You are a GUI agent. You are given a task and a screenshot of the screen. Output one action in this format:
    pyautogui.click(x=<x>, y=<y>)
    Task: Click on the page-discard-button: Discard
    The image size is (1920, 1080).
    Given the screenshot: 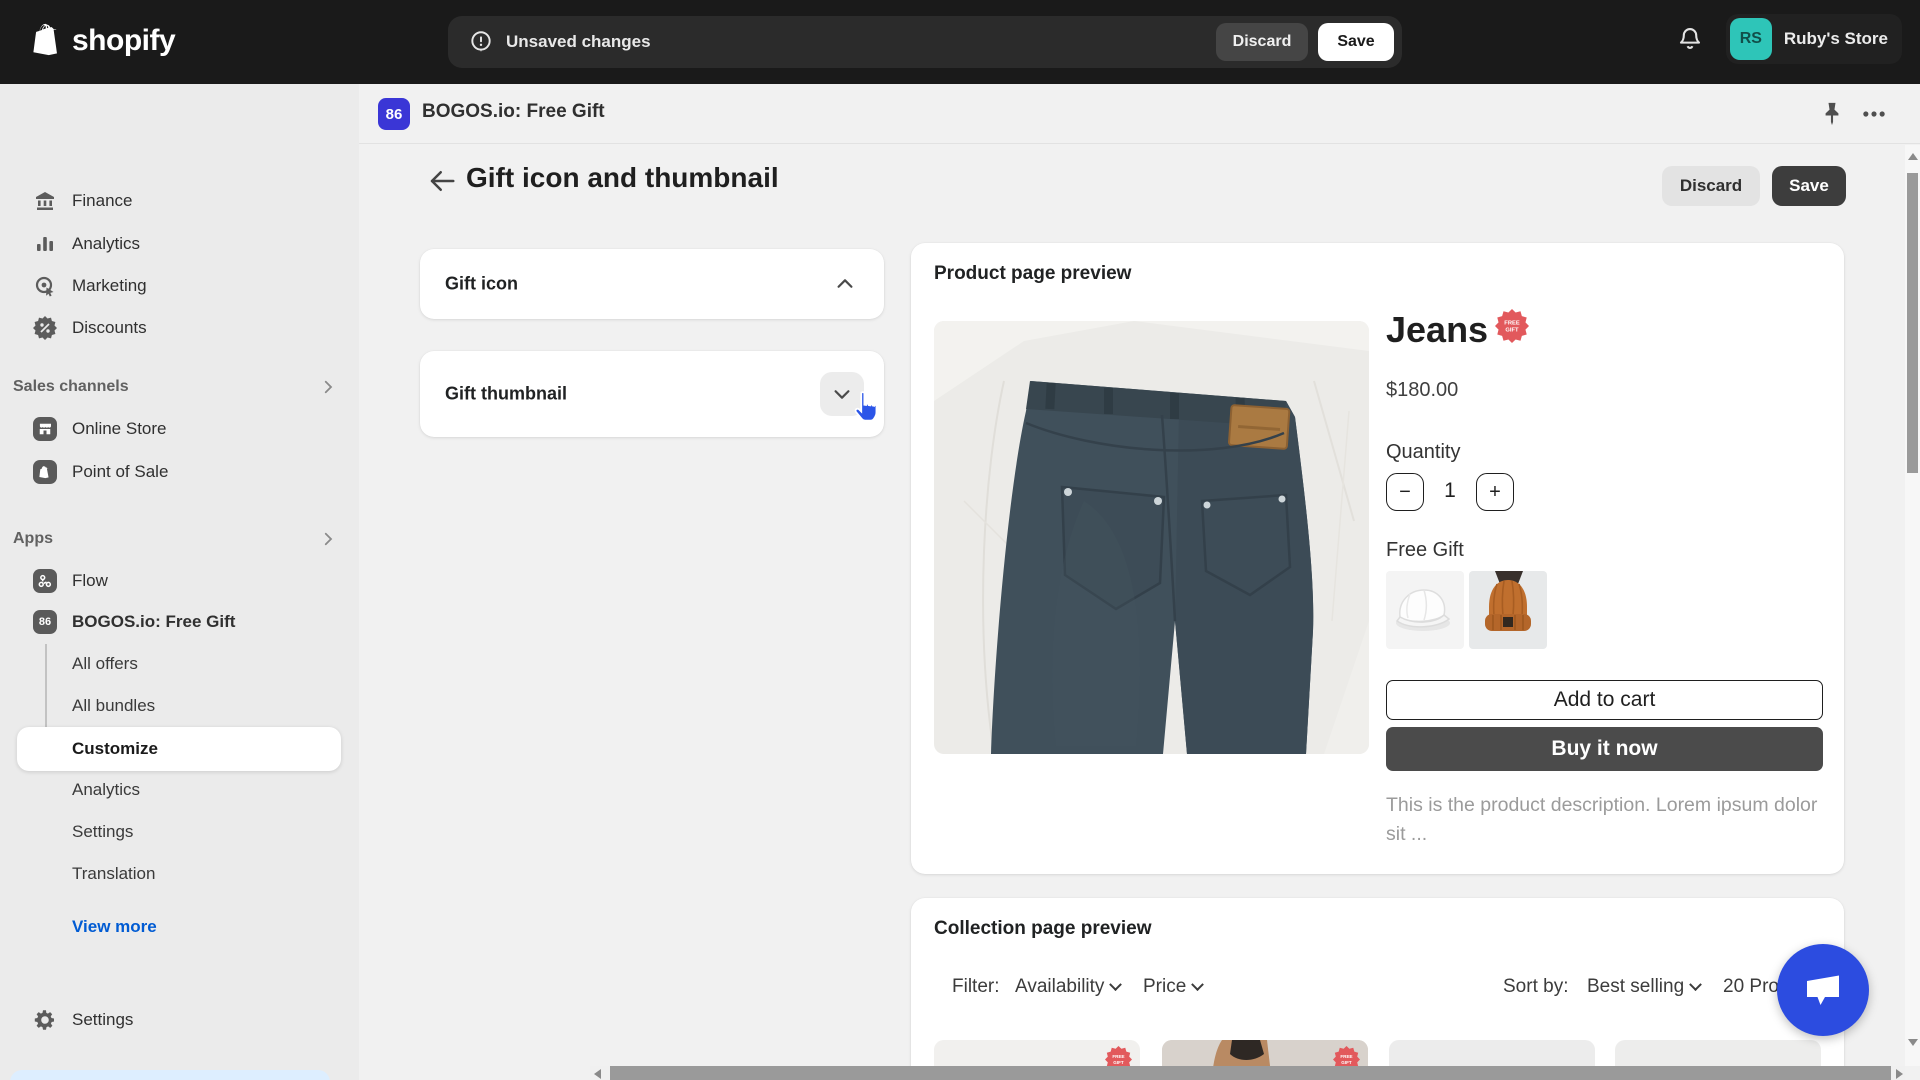 What is the action you would take?
    pyautogui.click(x=1711, y=186)
    